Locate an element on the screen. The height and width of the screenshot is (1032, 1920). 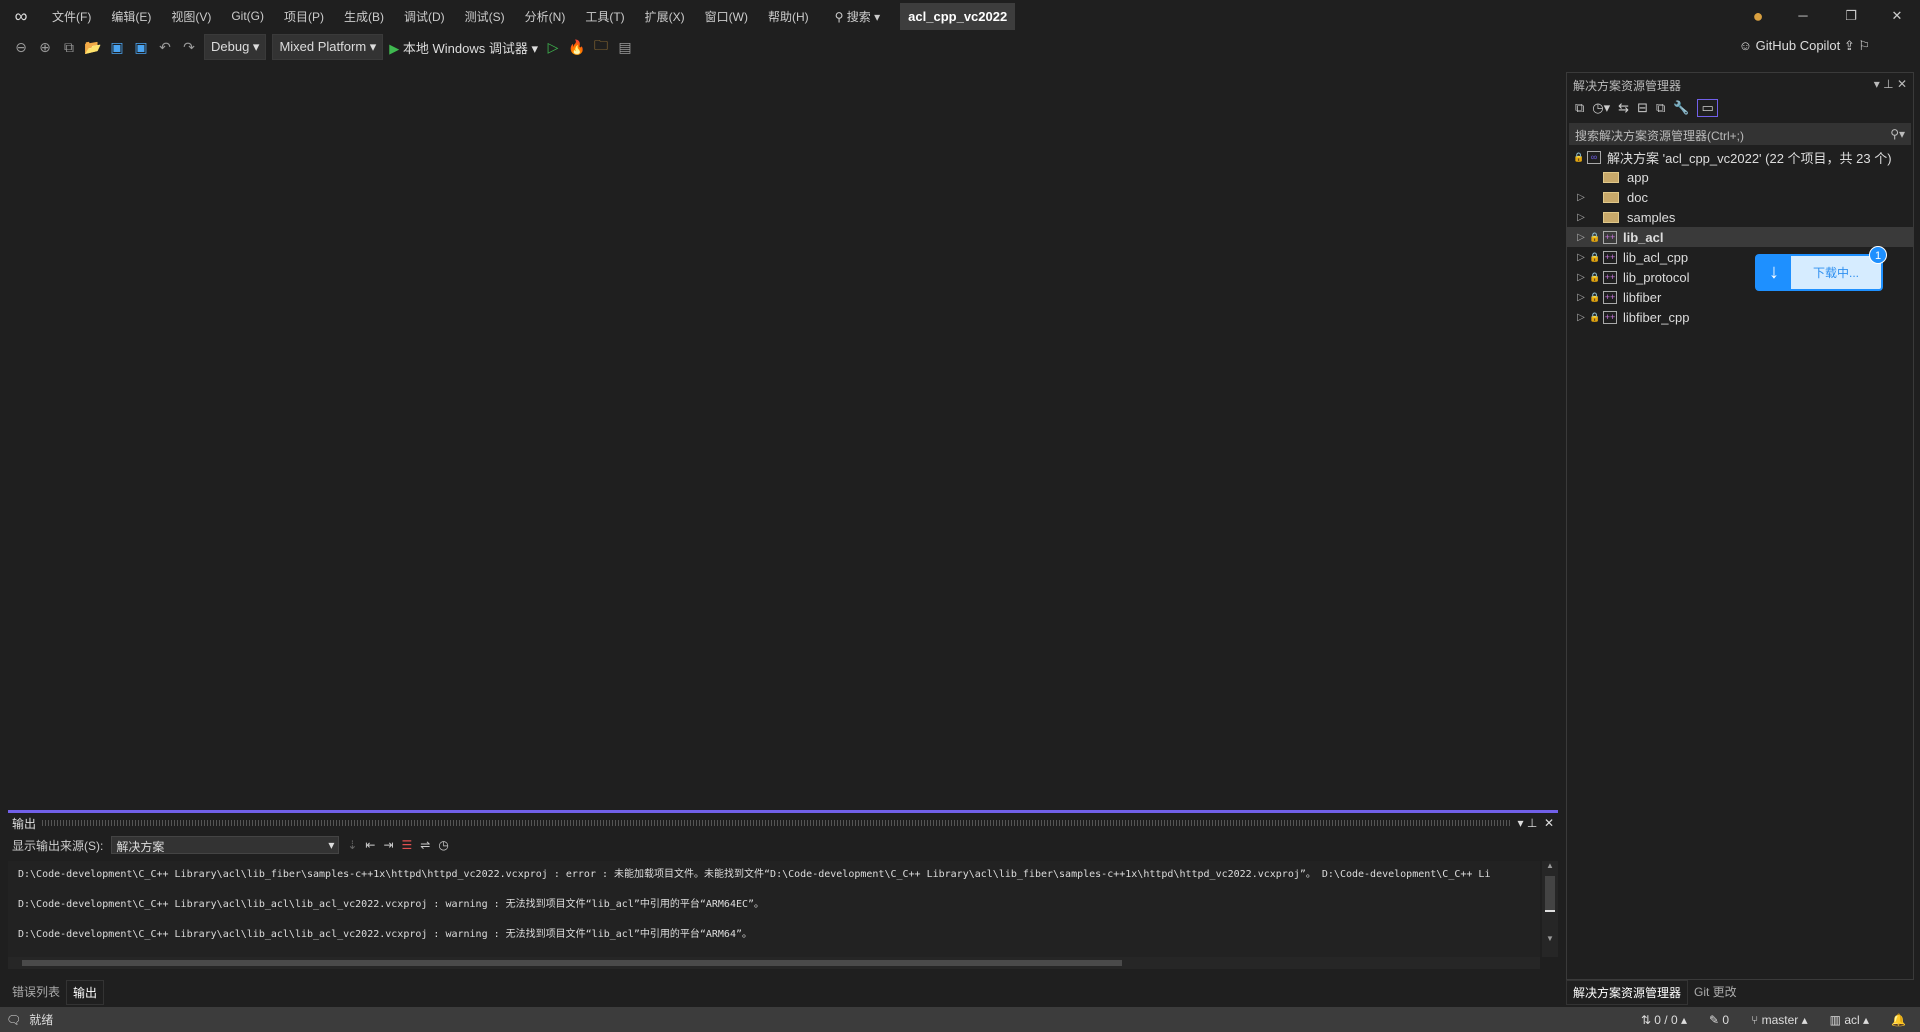
search-button: ⚲ 搜索 ▾ is located at coordinates (858, 16).